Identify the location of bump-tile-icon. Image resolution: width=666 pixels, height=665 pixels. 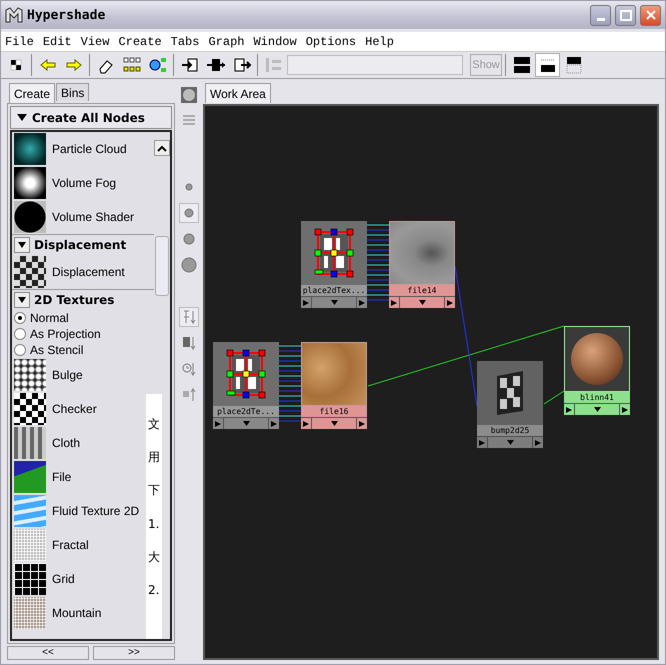
(510, 393).